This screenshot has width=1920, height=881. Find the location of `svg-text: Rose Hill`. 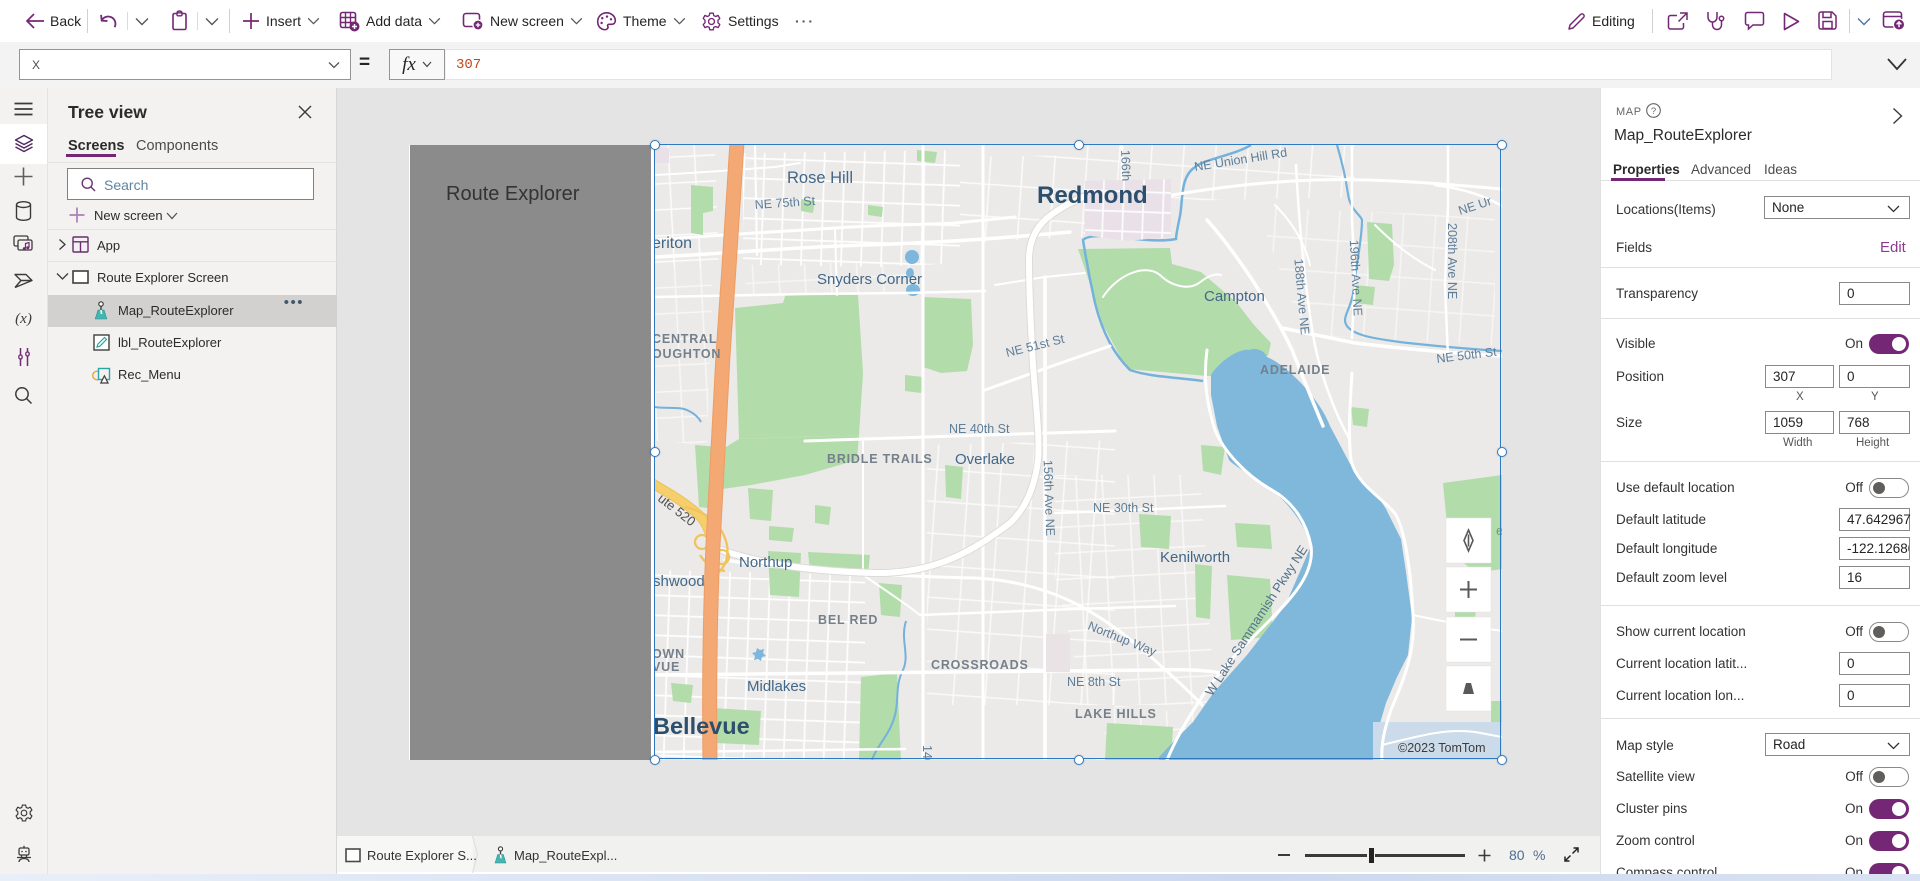

svg-text: Rose Hill is located at coordinates (820, 178).